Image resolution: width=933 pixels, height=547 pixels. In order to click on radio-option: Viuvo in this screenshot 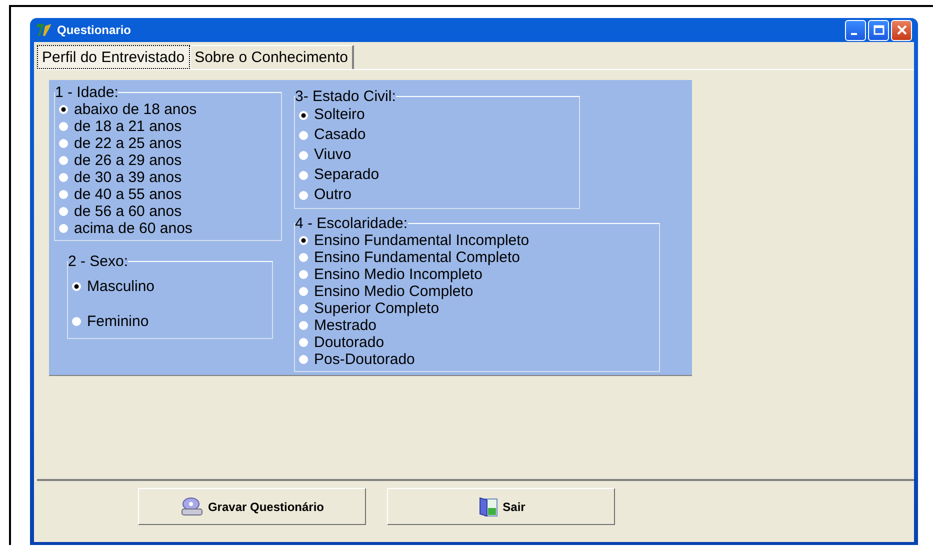, I will do `click(436, 155)`.